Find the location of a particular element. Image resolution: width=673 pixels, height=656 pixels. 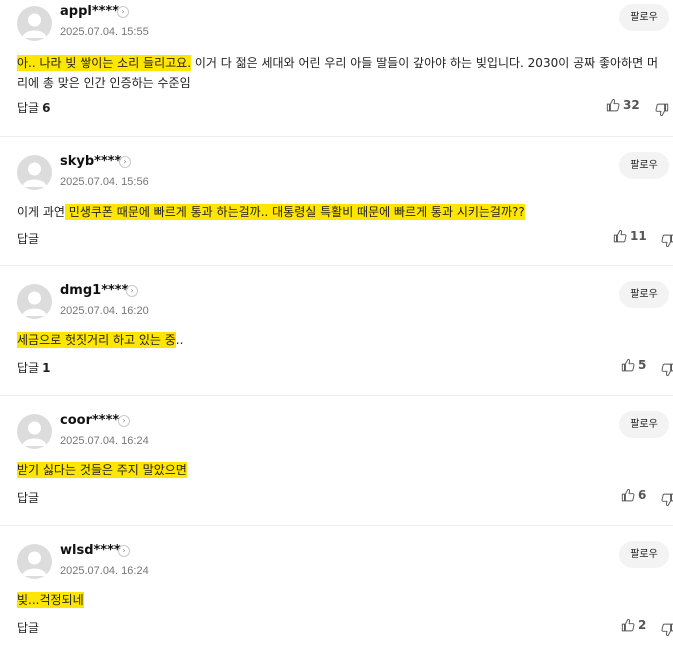

like-count: 32 is located at coordinates (631, 105).